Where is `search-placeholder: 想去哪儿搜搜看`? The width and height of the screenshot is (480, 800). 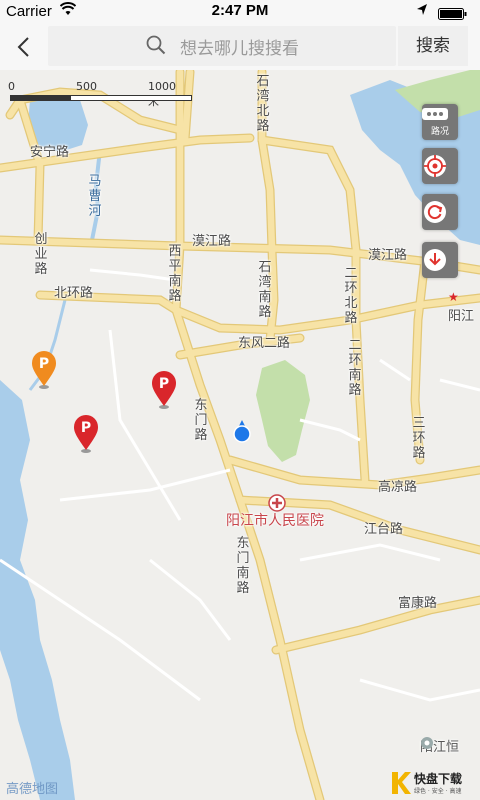
search-placeholder: 想去哪儿搜搜看 is located at coordinates (239, 49).